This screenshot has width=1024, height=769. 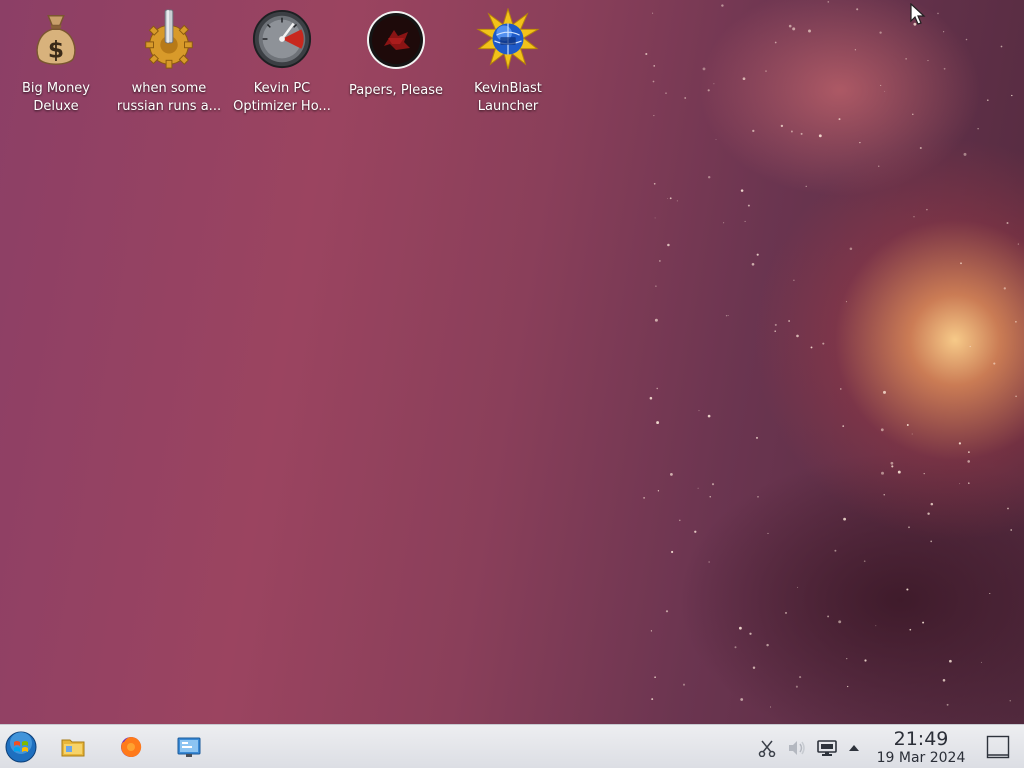 What do you see at coordinates (998, 747) in the screenshot?
I see `show-desktop-button` at bounding box center [998, 747].